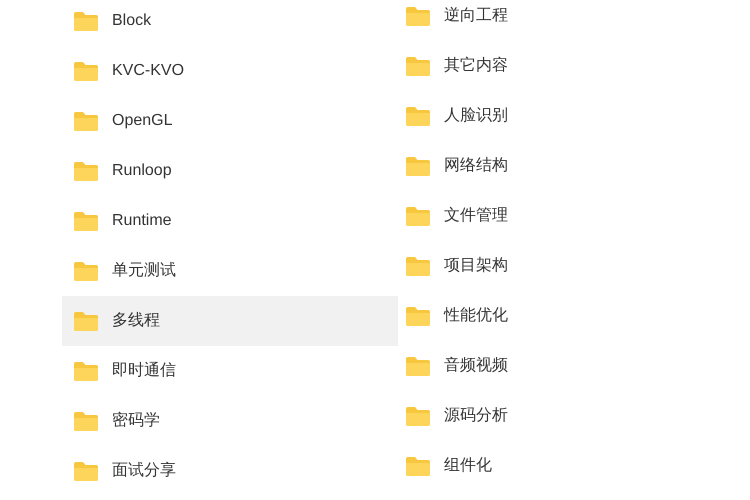 This screenshot has width=750, height=500. I want to click on folder-name: 多线程, so click(136, 320).